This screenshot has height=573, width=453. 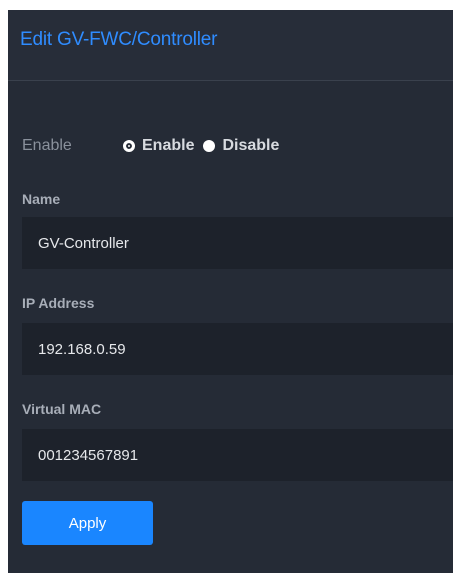 I want to click on radio-enable: Enable, so click(x=158, y=146).